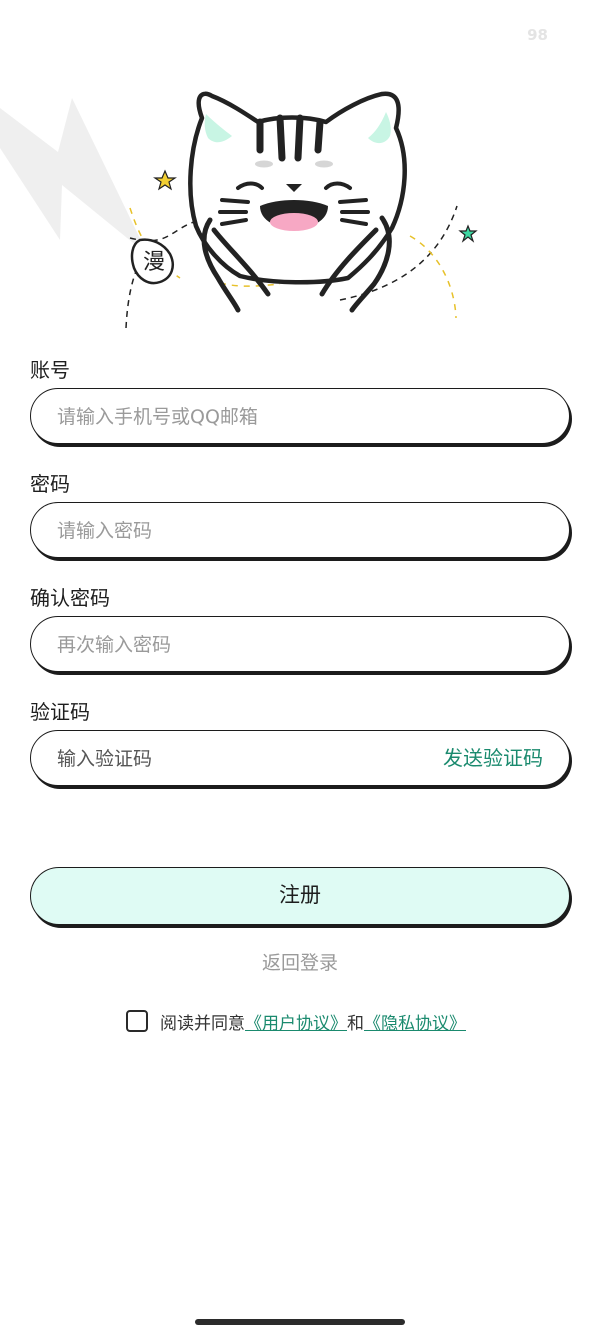  I want to click on agreement-row: 阅读并同意 《用户协议》 和 《隐私协议》, so click(296, 1021).